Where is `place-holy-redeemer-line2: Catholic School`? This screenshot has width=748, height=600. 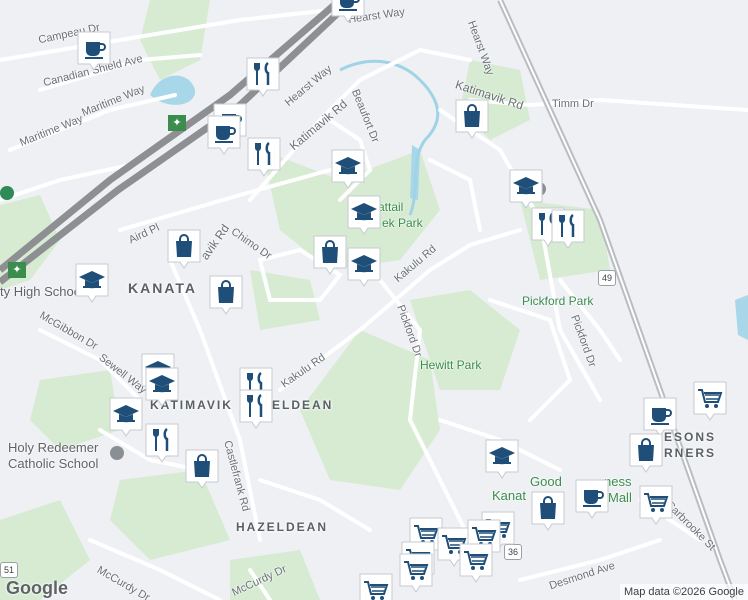 place-holy-redeemer-line2: Catholic School is located at coordinates (53, 463).